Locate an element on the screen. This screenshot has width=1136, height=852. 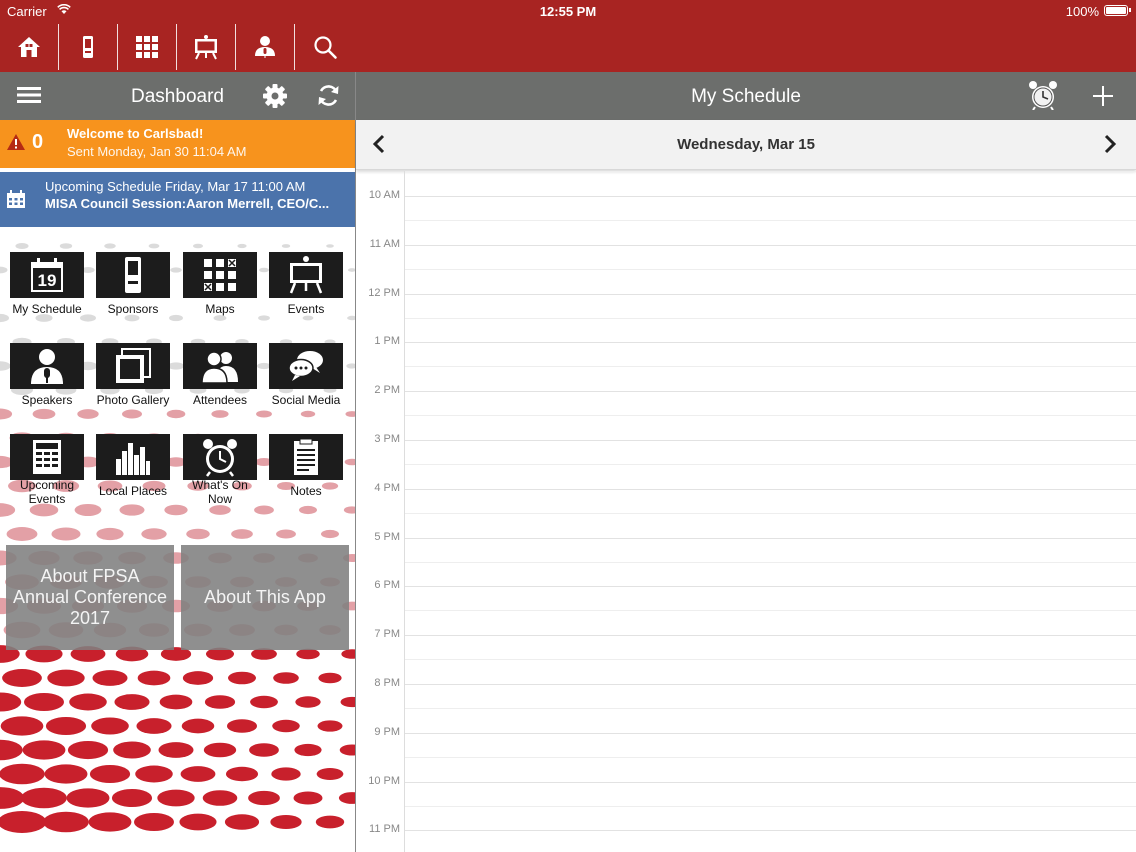
sponsors-button is located at coordinates (88, 47).